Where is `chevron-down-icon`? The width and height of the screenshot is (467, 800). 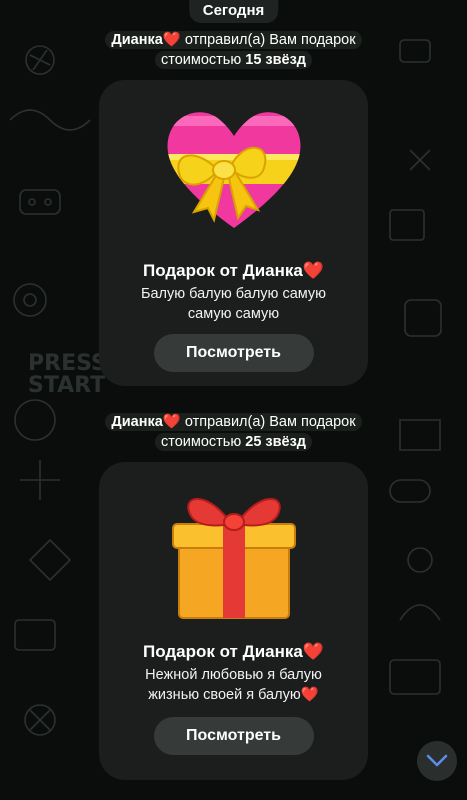 chevron-down-icon is located at coordinates (437, 760).